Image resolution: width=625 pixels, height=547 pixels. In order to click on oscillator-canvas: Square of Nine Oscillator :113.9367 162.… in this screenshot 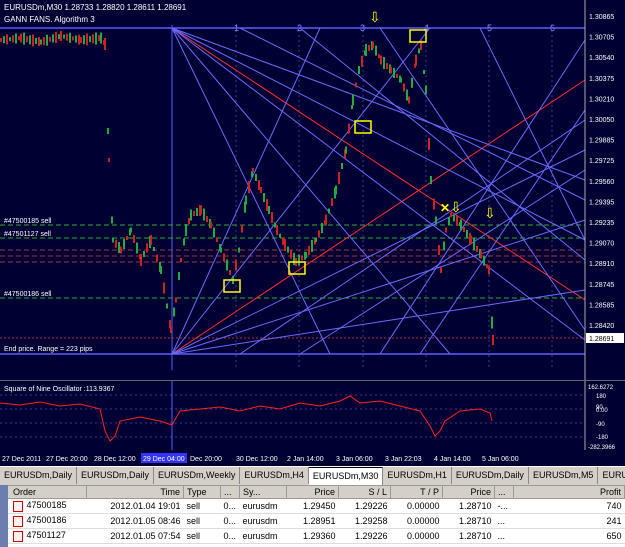, I will do `click(312, 416)`.